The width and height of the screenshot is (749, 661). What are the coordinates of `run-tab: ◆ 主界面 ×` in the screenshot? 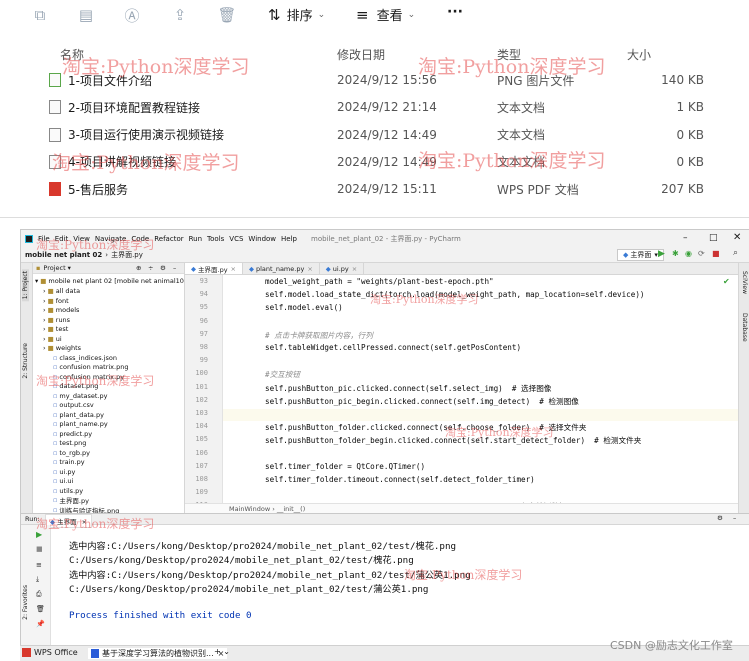 It's located at (69, 521).